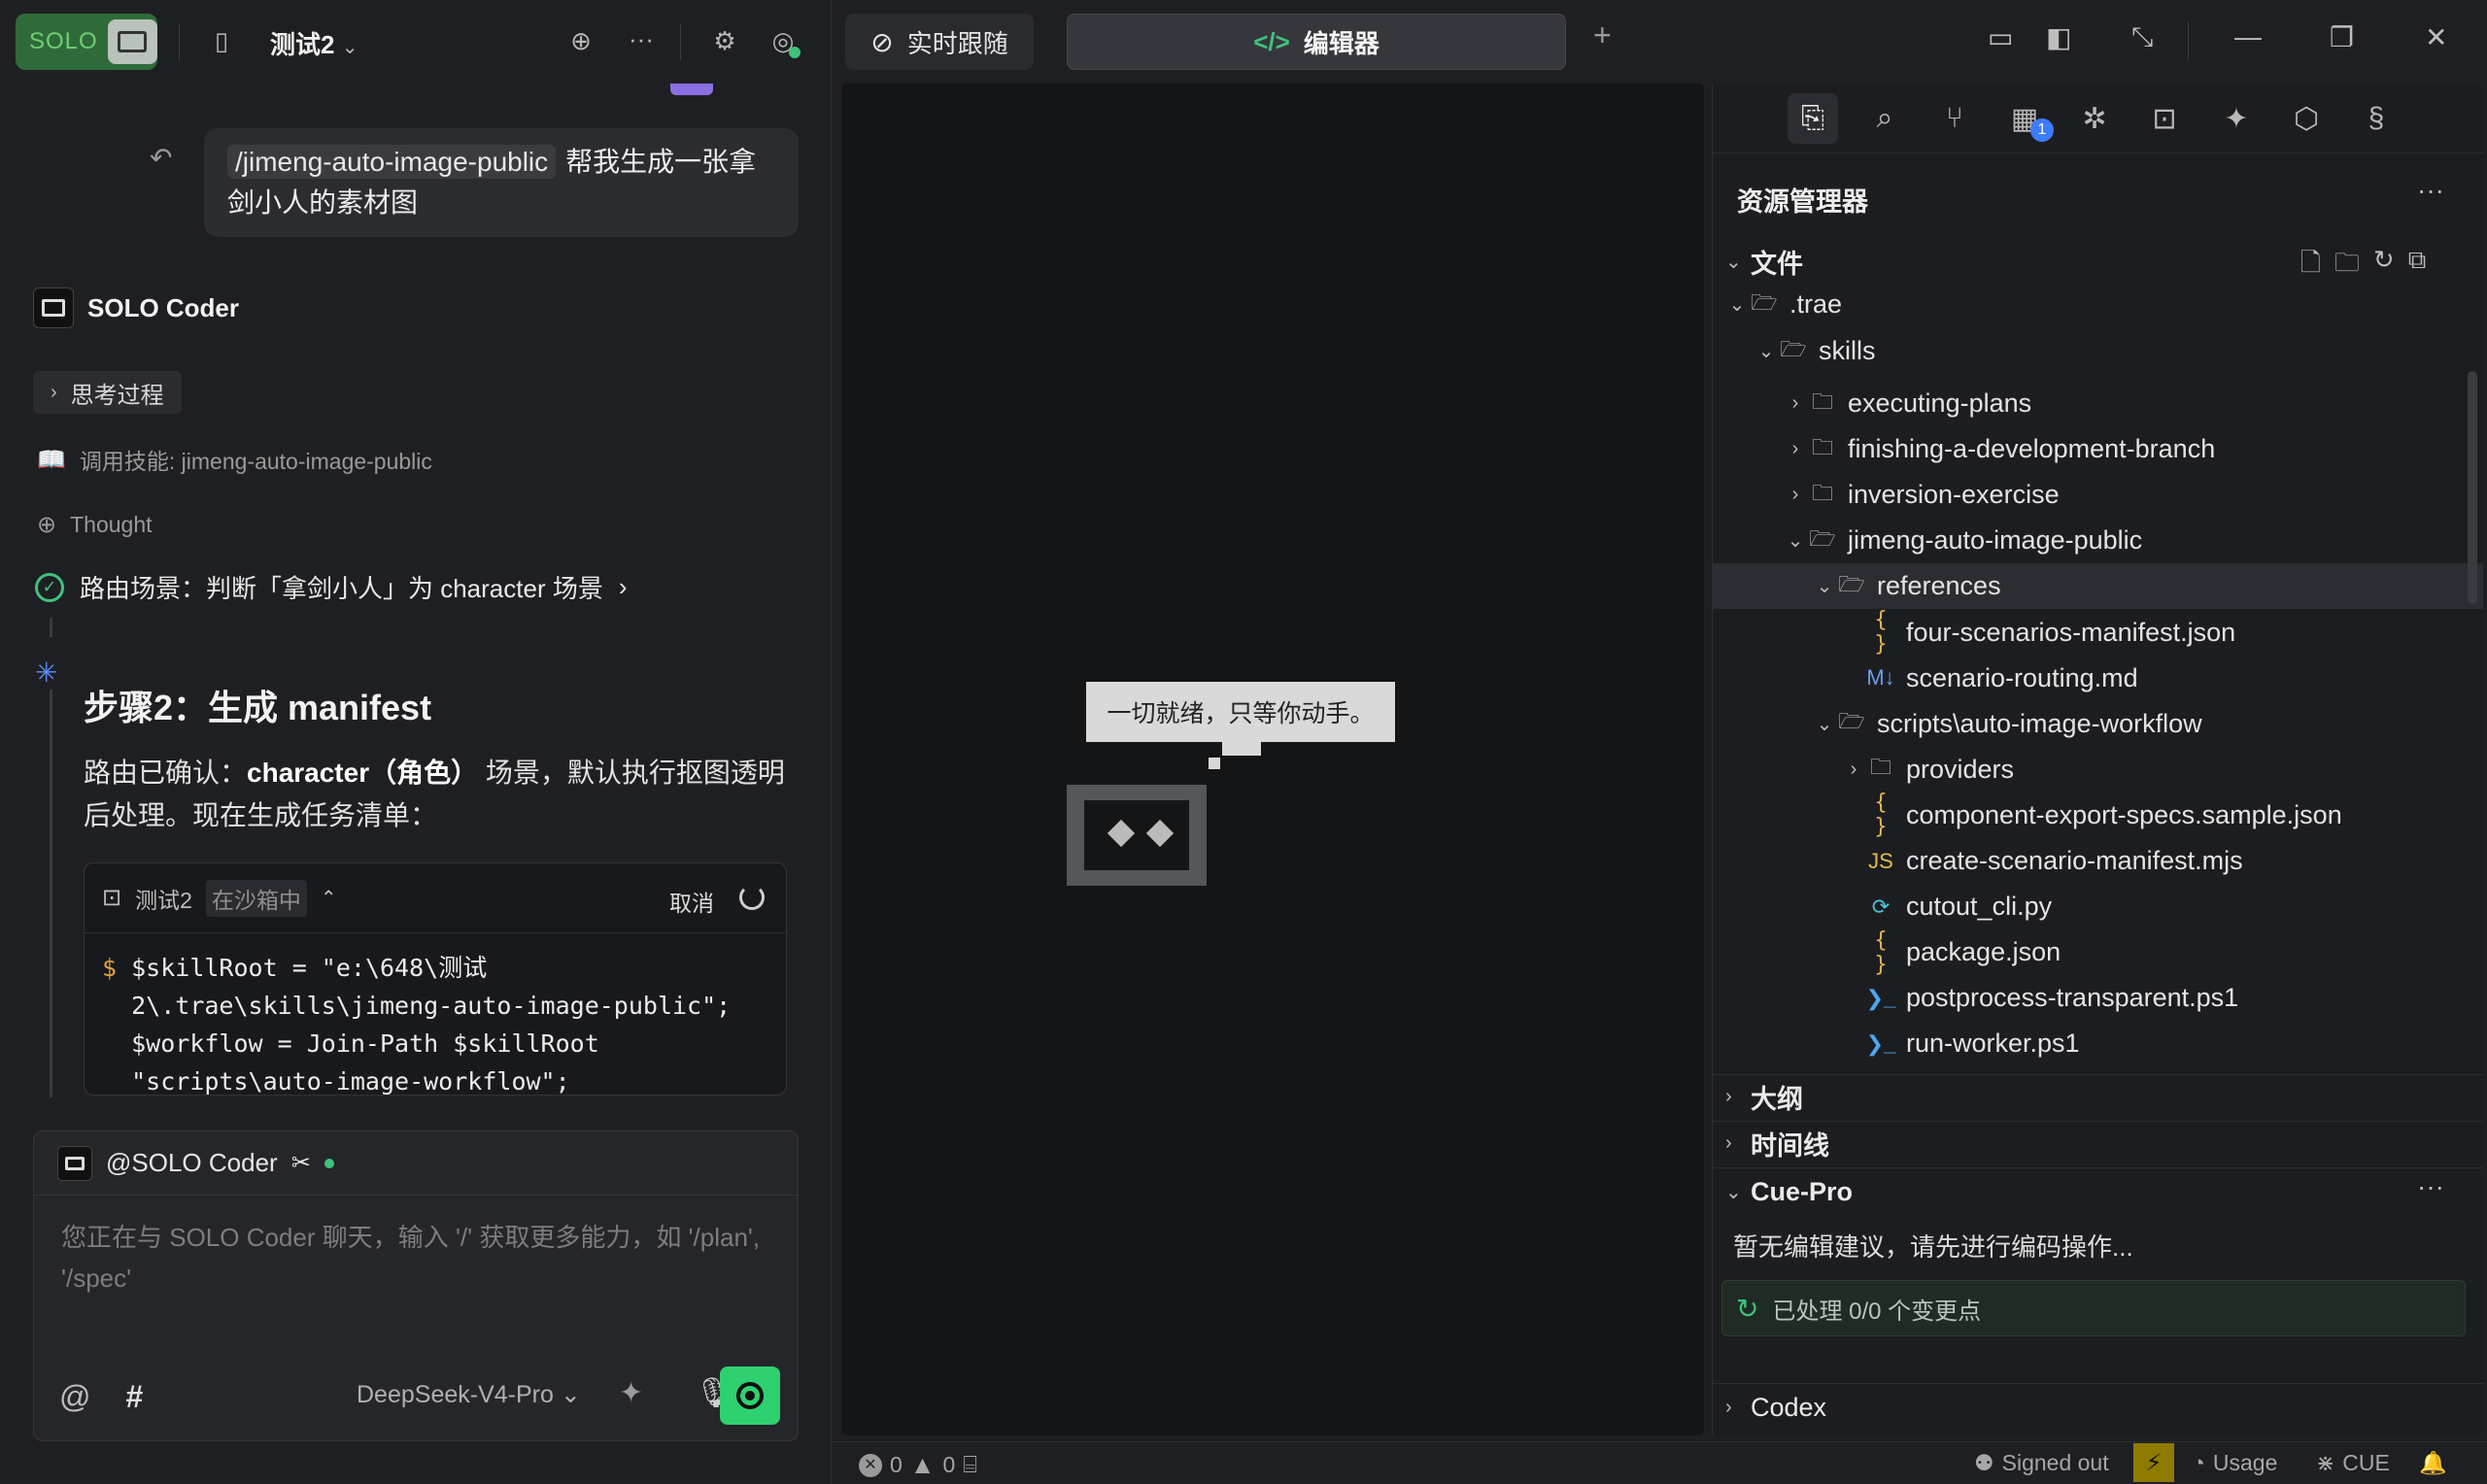  What do you see at coordinates (1880, 1043) in the screenshot?
I see `powershell-file-icon: ❯_` at bounding box center [1880, 1043].